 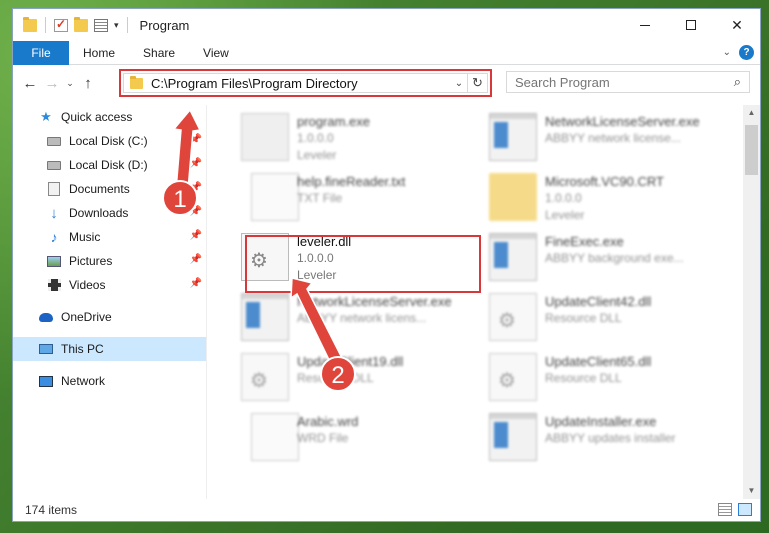 I want to click on search-box: ⌕, so click(x=628, y=82).